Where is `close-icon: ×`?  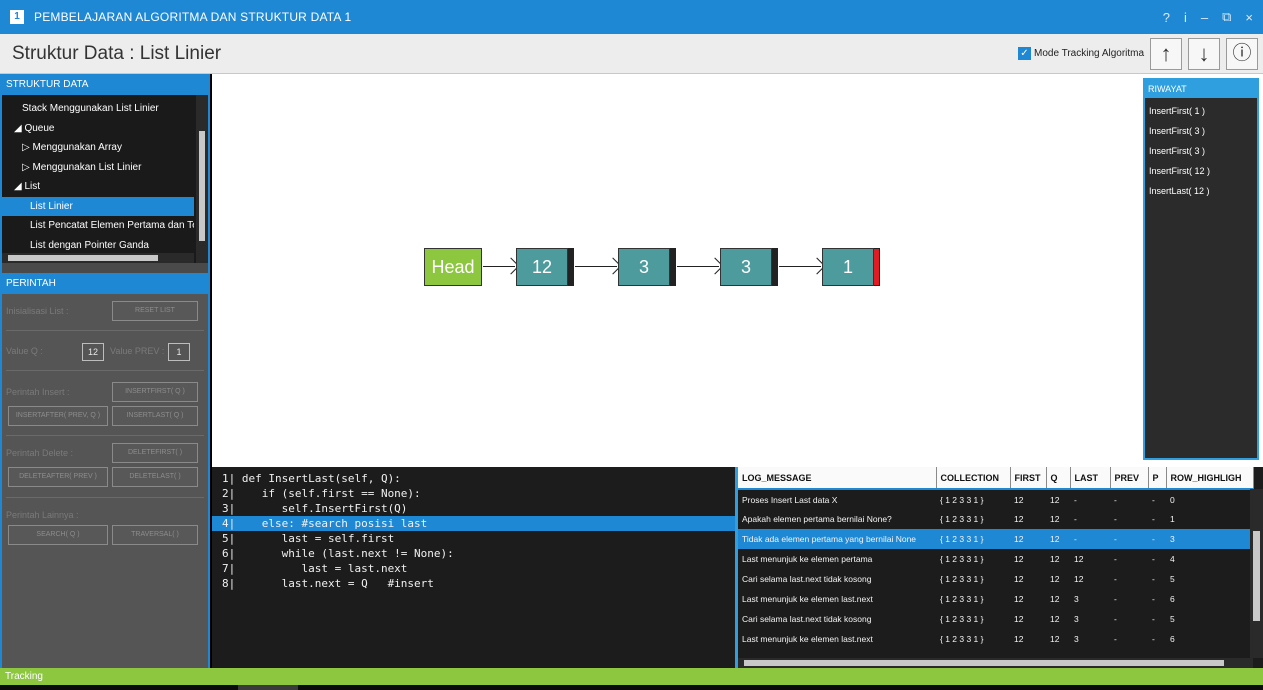 close-icon: × is located at coordinates (1249, 17).